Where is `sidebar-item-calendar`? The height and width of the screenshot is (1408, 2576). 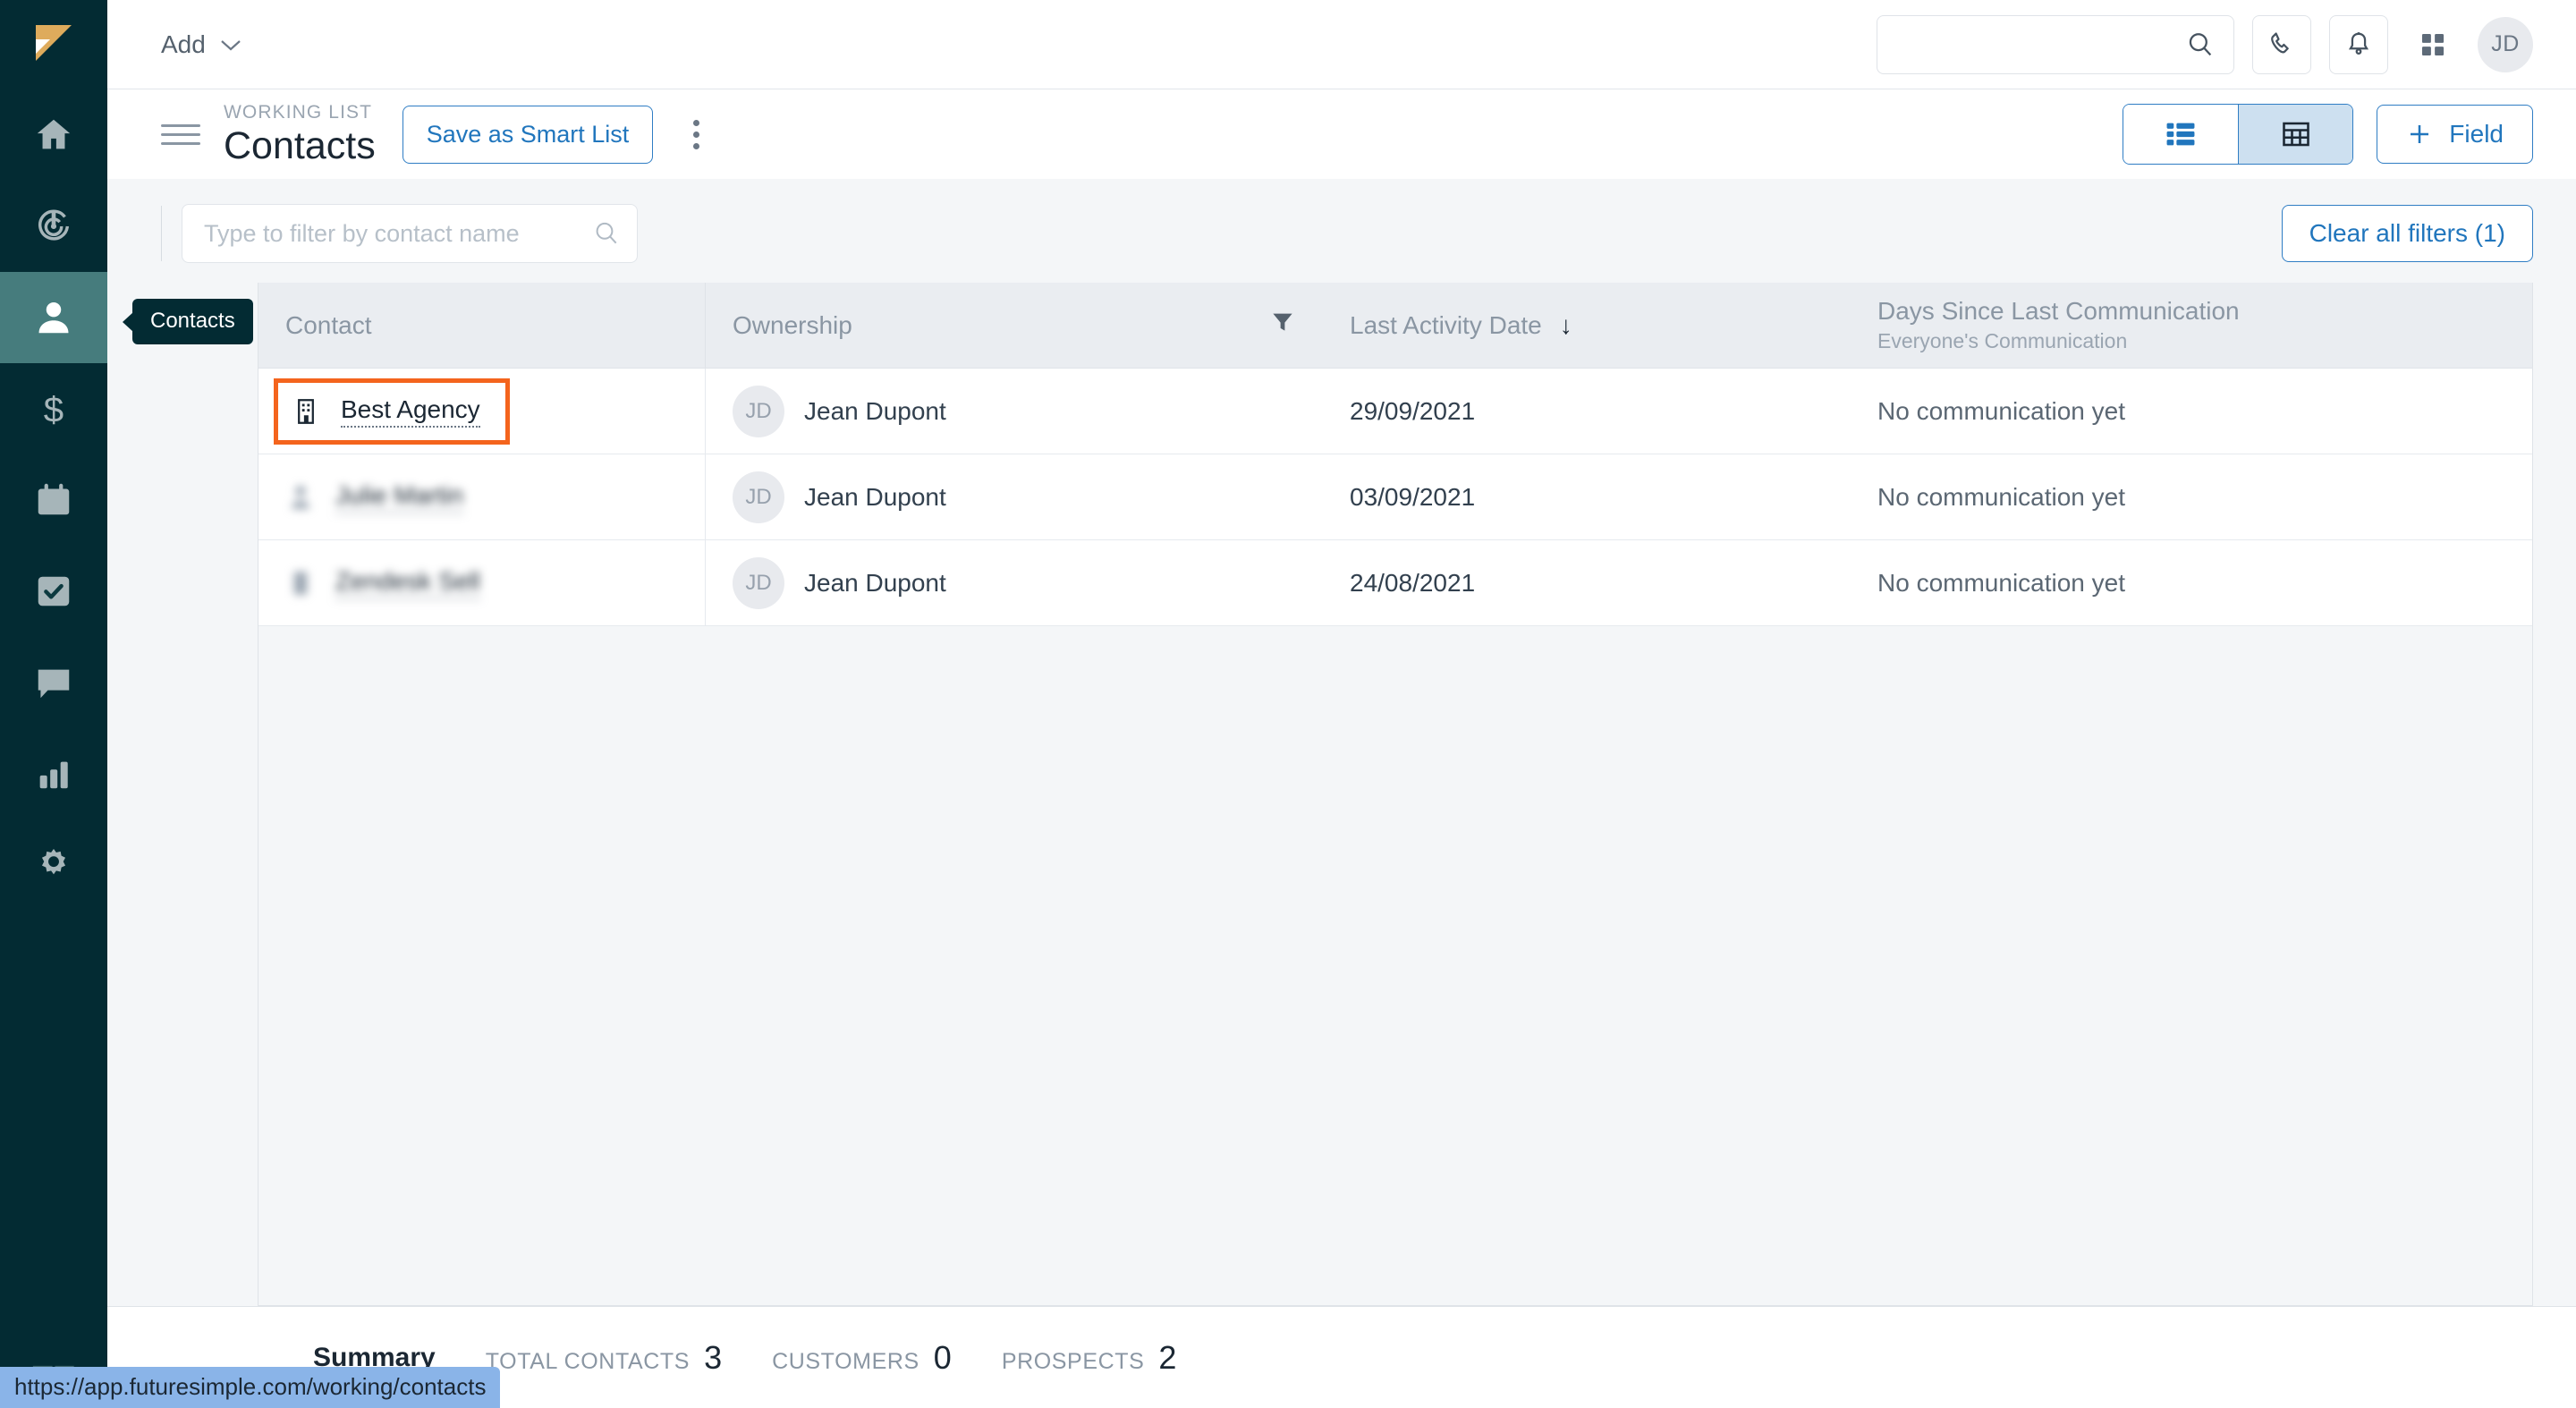 sidebar-item-calendar is located at coordinates (53, 500).